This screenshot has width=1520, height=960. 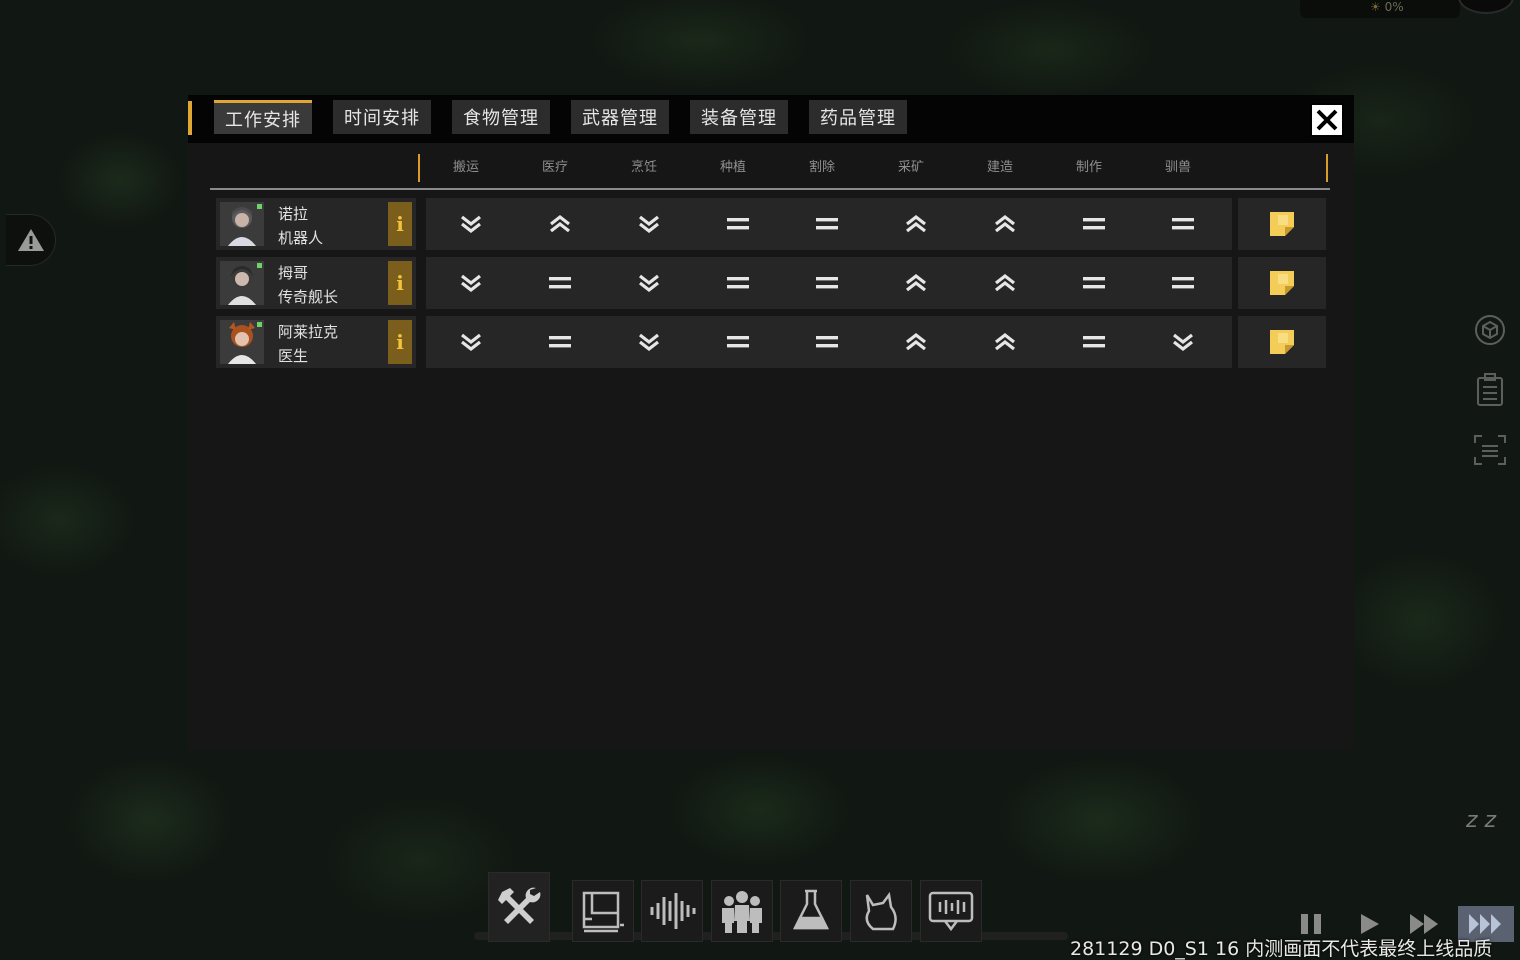 I want to click on tab-food: 食物管理, so click(x=501, y=117).